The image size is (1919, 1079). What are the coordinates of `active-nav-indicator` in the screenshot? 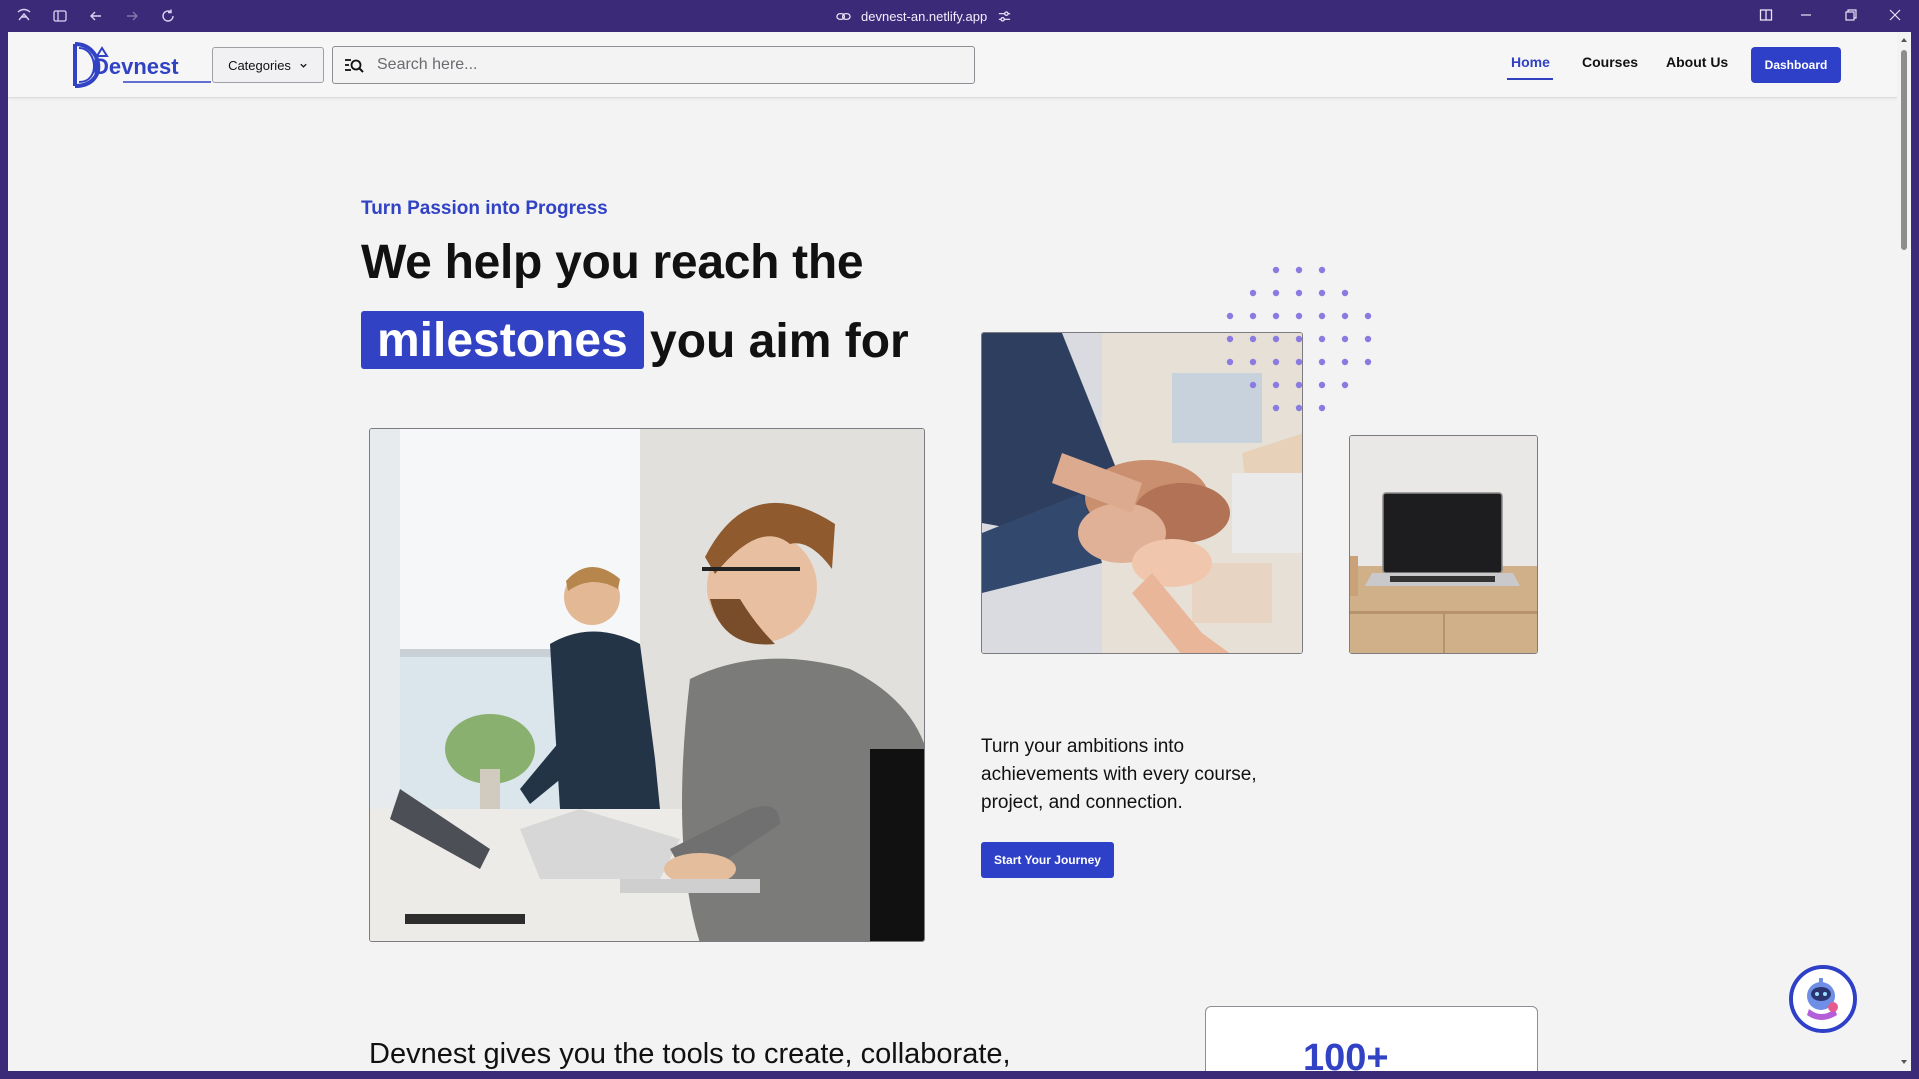 It's located at (1530, 79).